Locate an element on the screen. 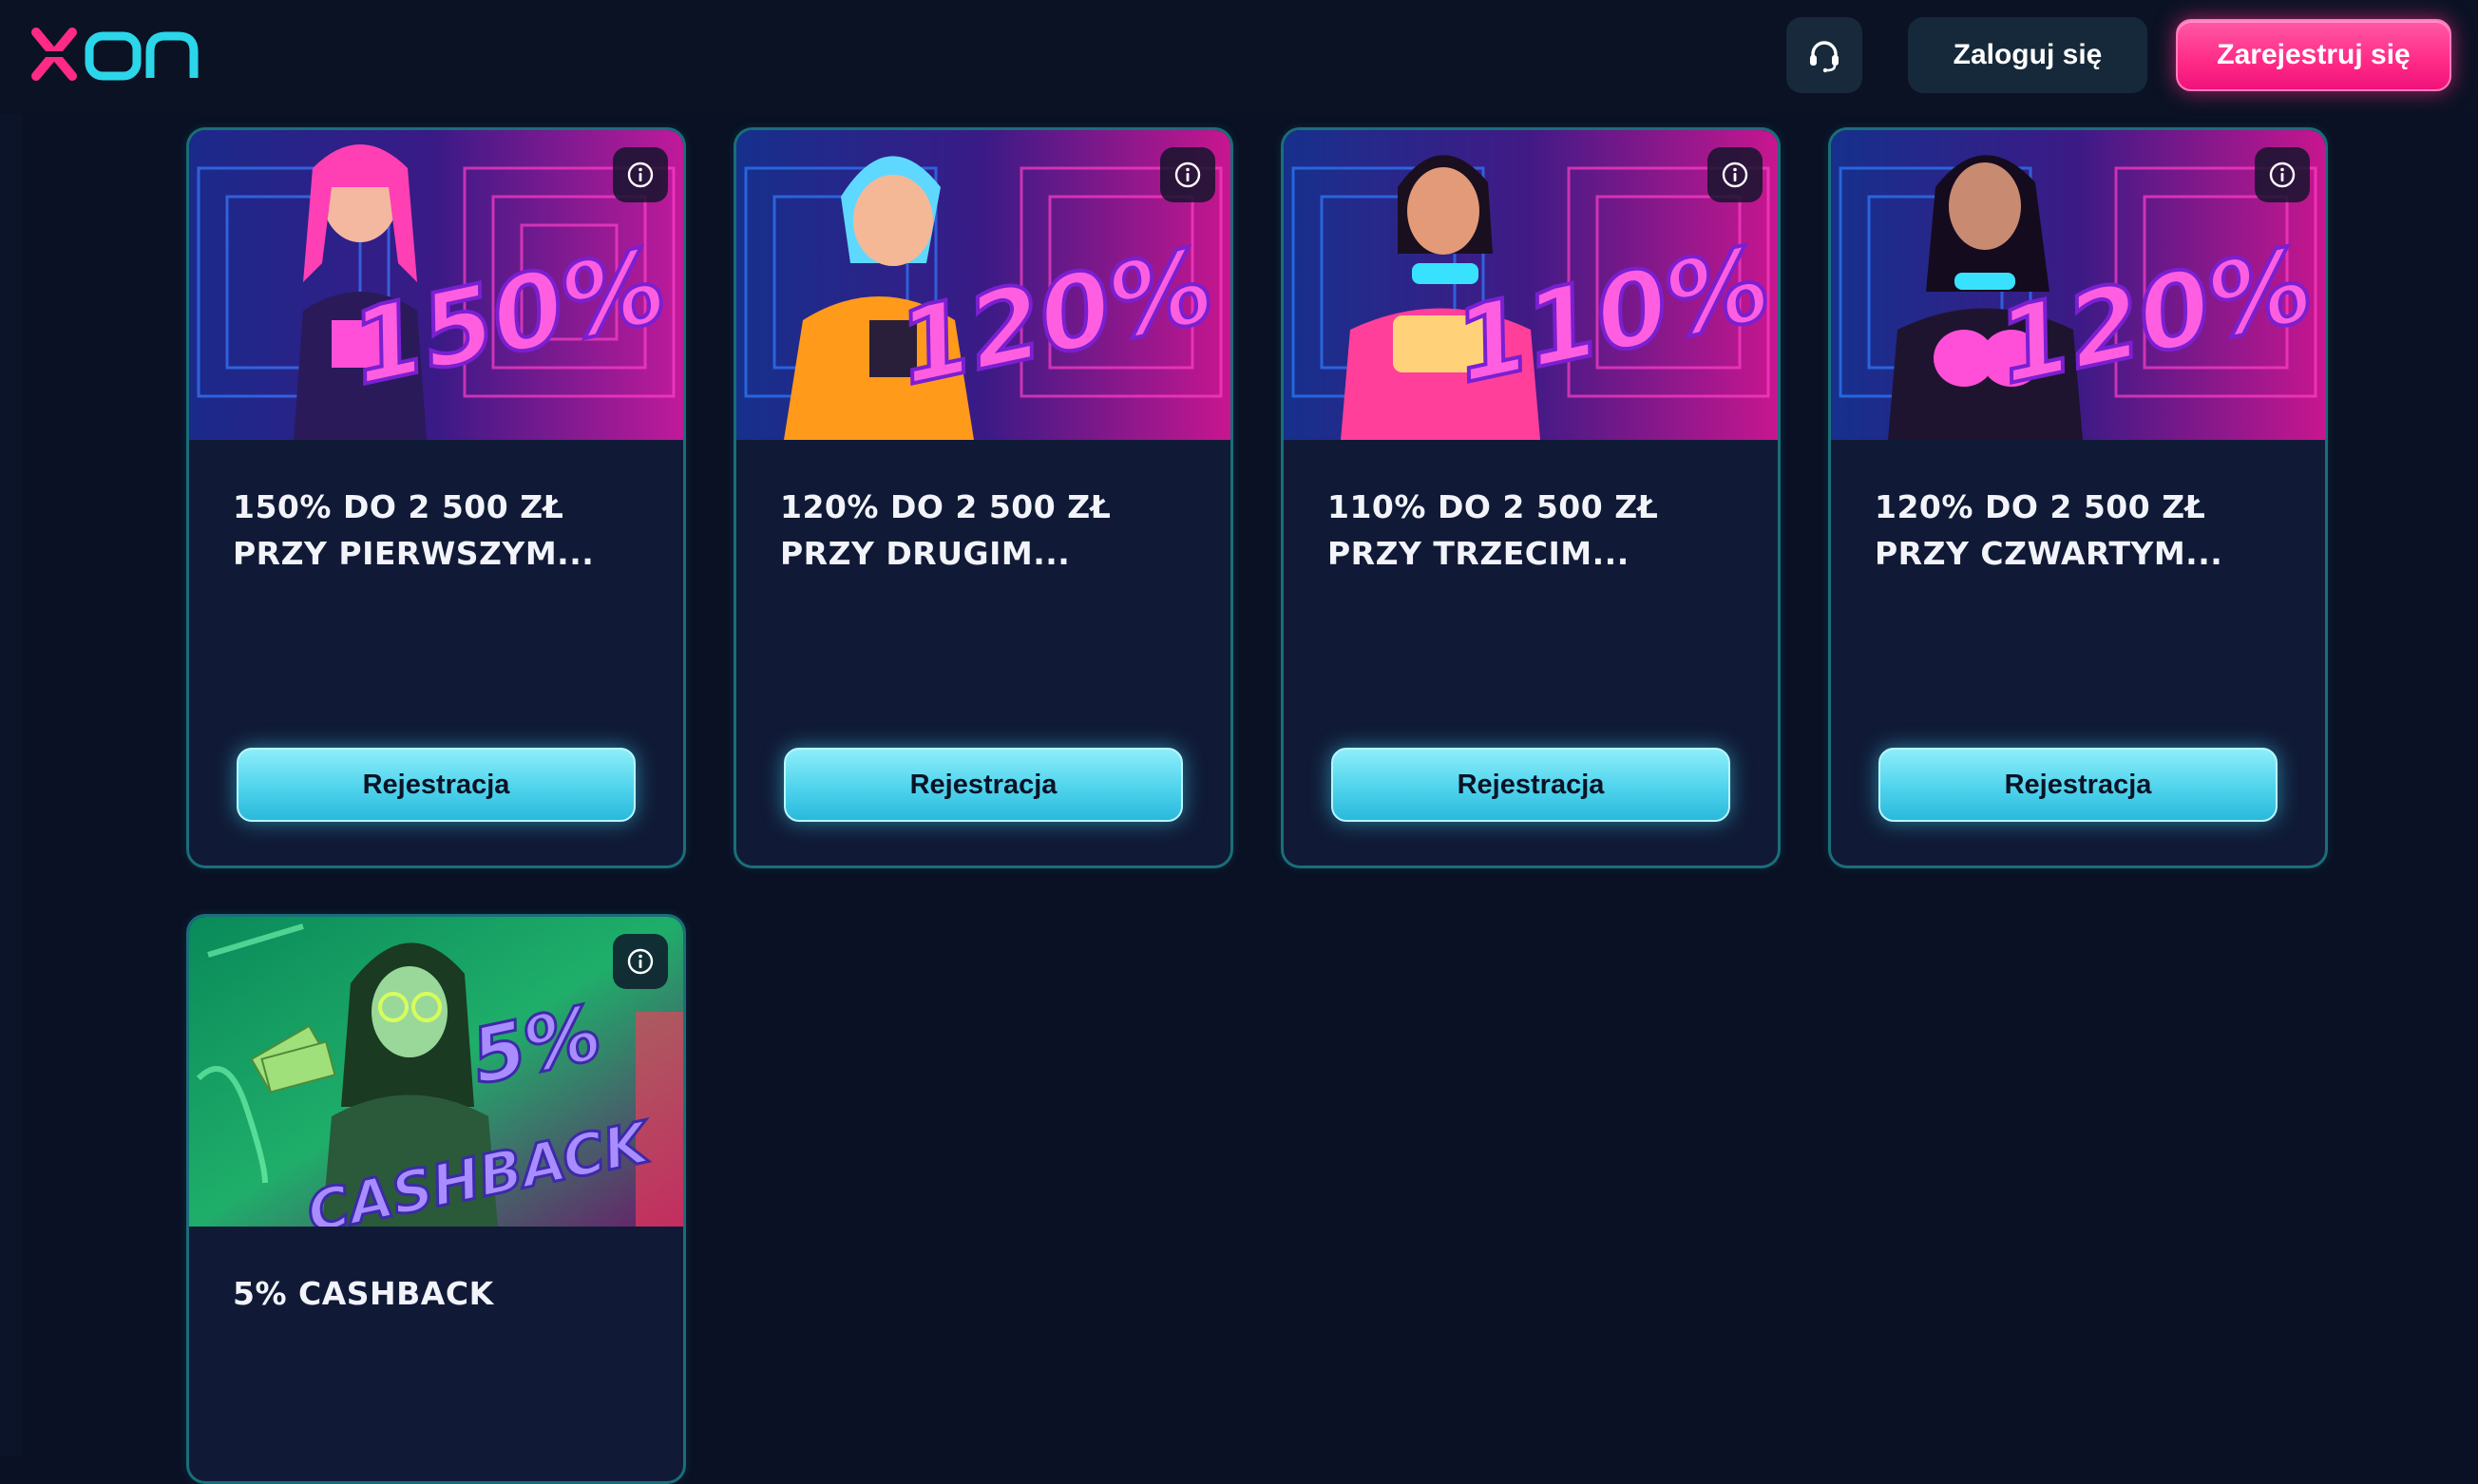 The width and height of the screenshot is (2478, 1484). support-button is located at coordinates (1824, 55).